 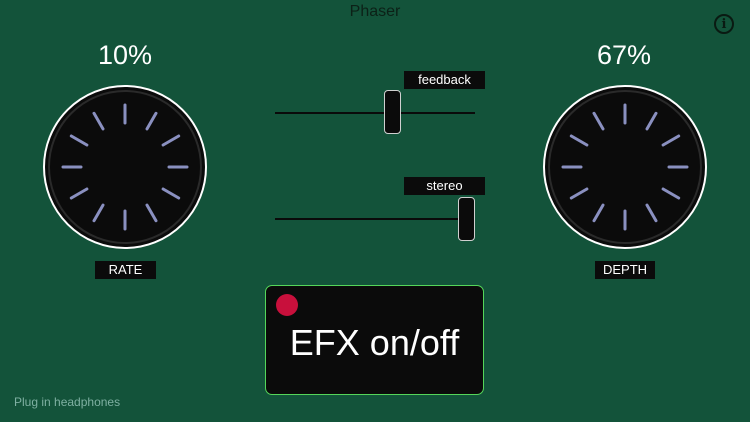 I want to click on depth-knob, so click(x=625, y=167).